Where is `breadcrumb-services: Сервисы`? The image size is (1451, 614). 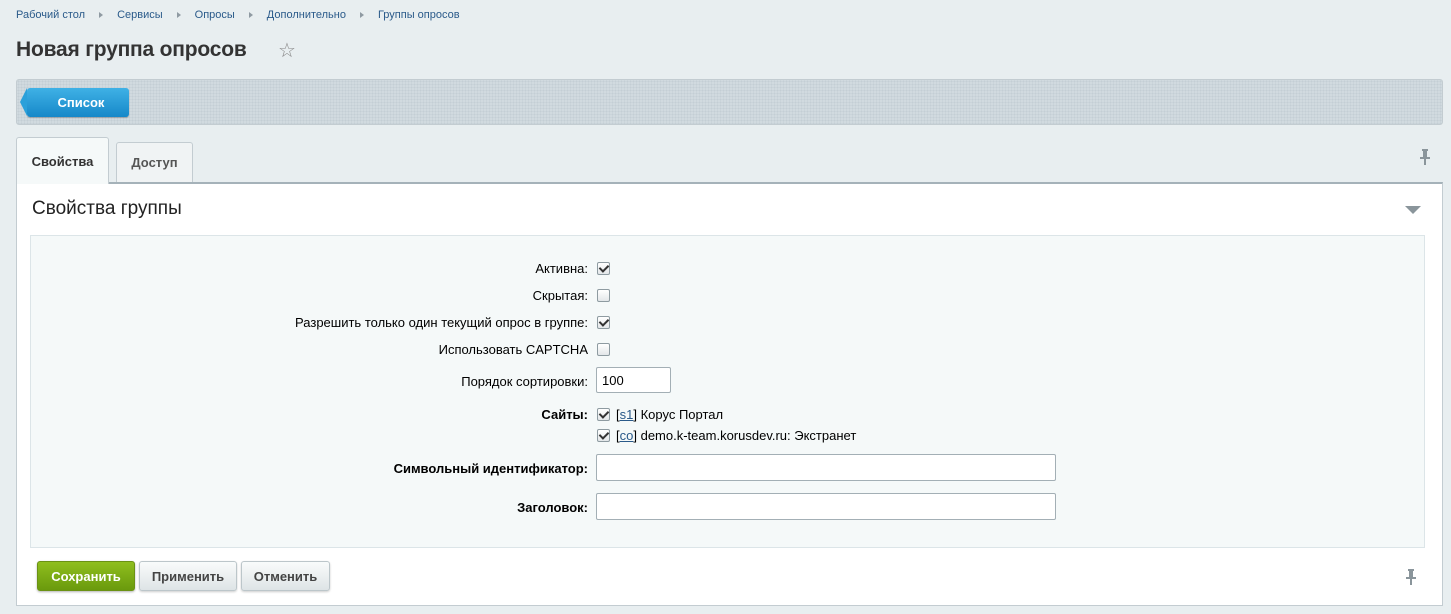 breadcrumb-services: Сервисы is located at coordinates (140, 15).